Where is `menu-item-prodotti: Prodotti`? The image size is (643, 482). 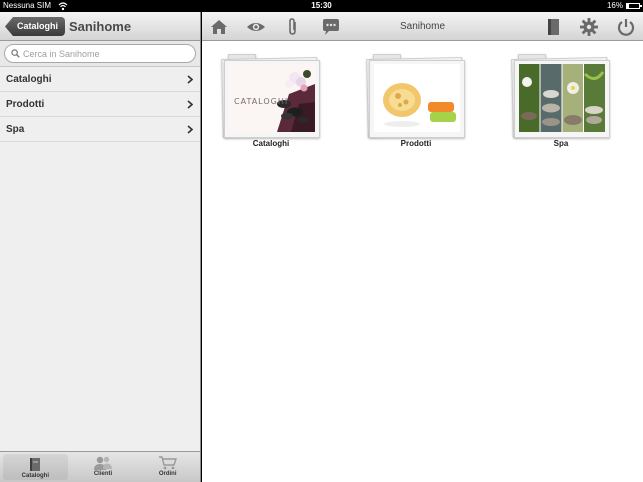 menu-item-prodotti: Prodotti is located at coordinates (100, 104).